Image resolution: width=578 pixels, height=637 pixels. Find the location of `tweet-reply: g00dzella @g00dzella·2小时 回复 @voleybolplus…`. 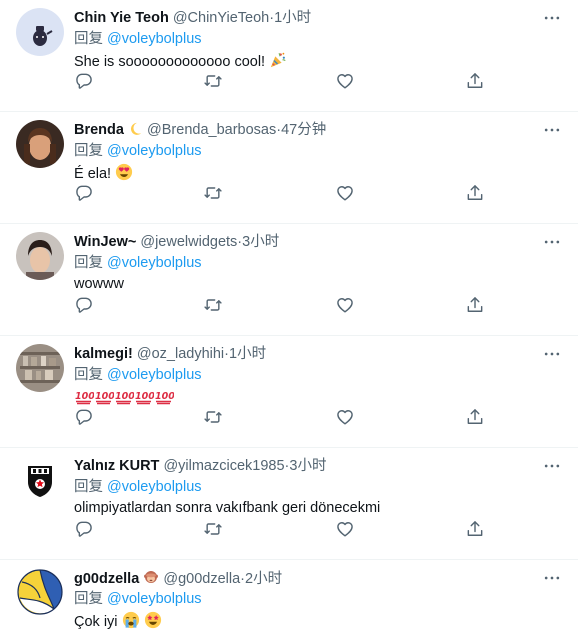

tweet-reply: g00dzella @g00dzella·2小时 回复 @voleybolplus… is located at coordinates (289, 598).